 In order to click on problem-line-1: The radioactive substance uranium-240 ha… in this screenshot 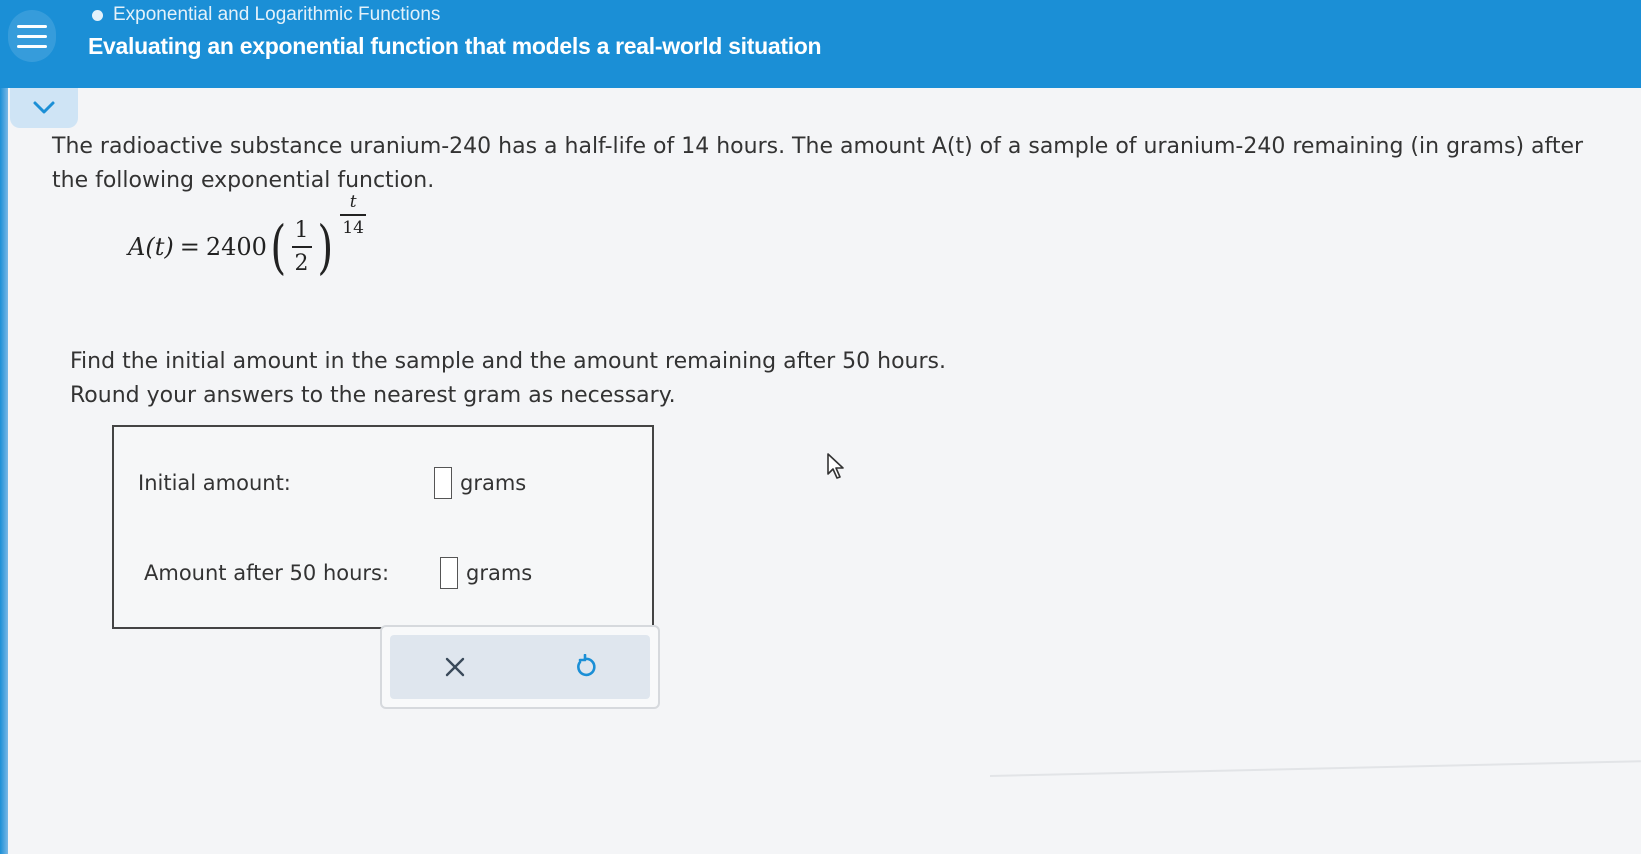, I will do `click(818, 146)`.